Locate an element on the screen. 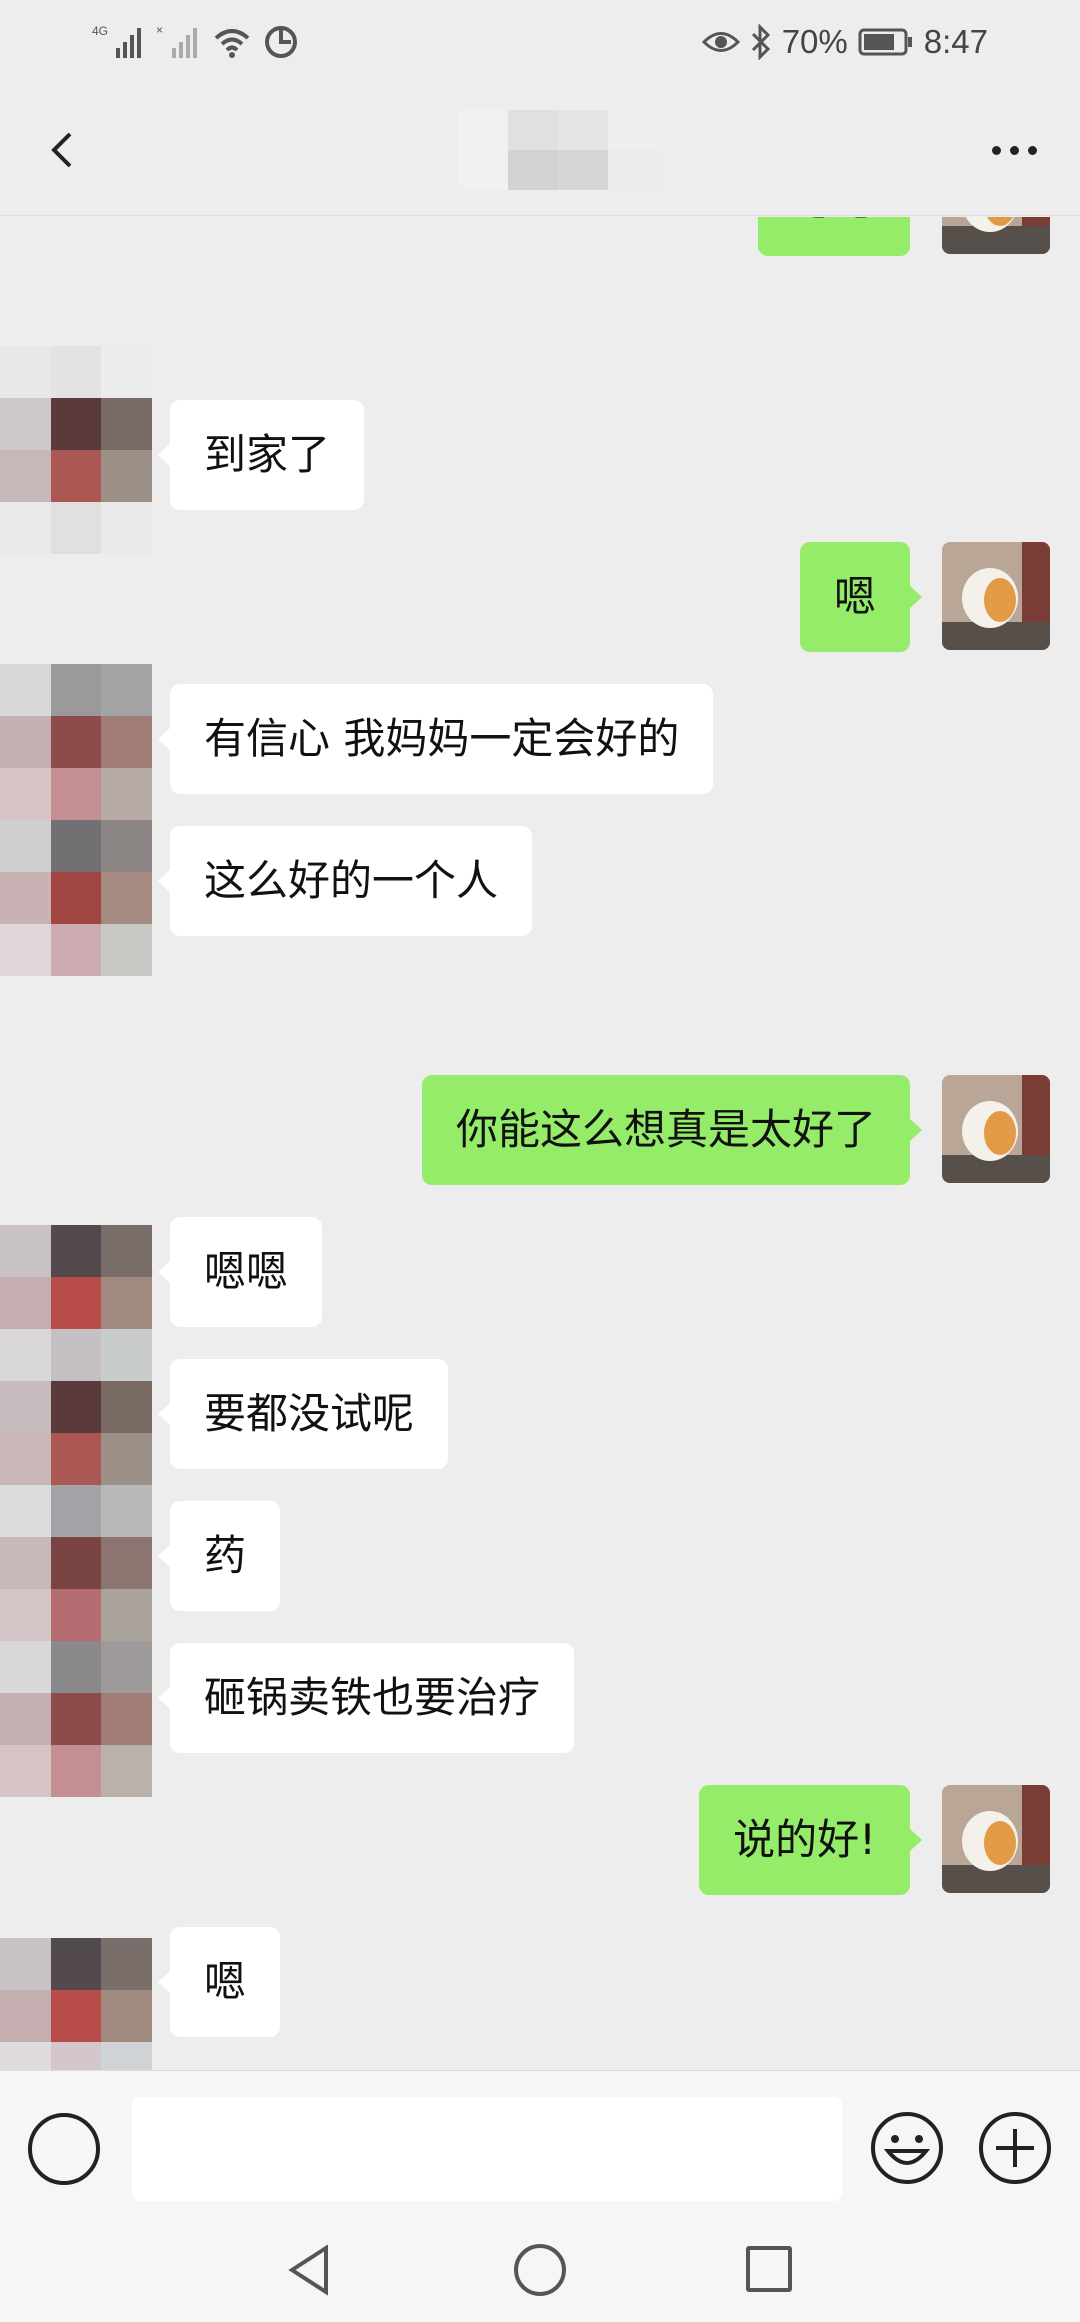 Image resolution: width=1080 pixels, height=2322 pixels. status-bar: 4G × 70% 8:47 is located at coordinates (540, 42).